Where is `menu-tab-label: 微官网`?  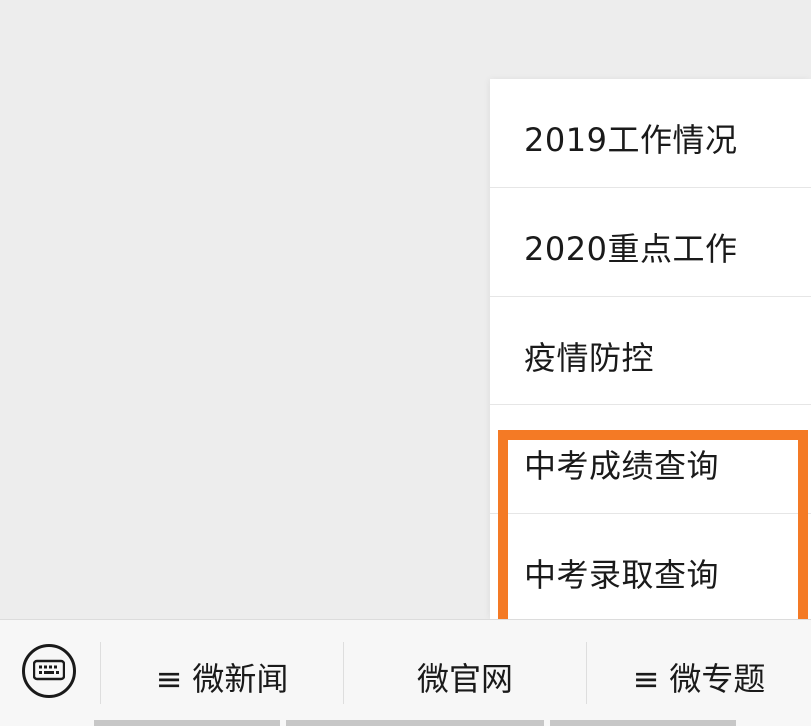
menu-tab-label: 微官网 is located at coordinates (464, 679).